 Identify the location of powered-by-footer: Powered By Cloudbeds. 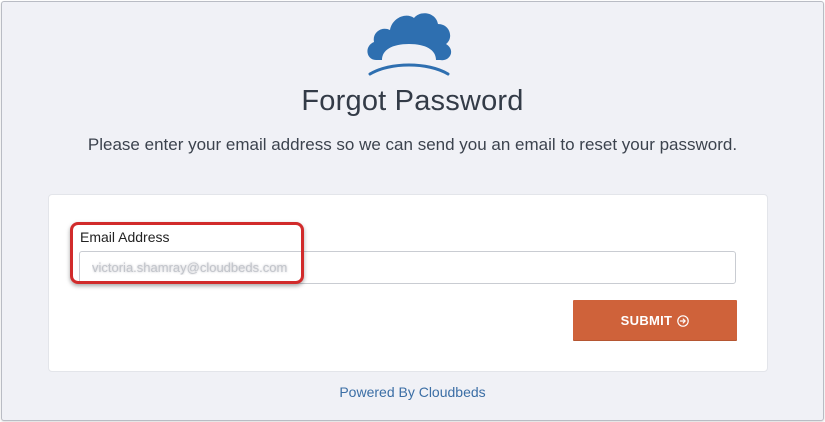
(412, 392).